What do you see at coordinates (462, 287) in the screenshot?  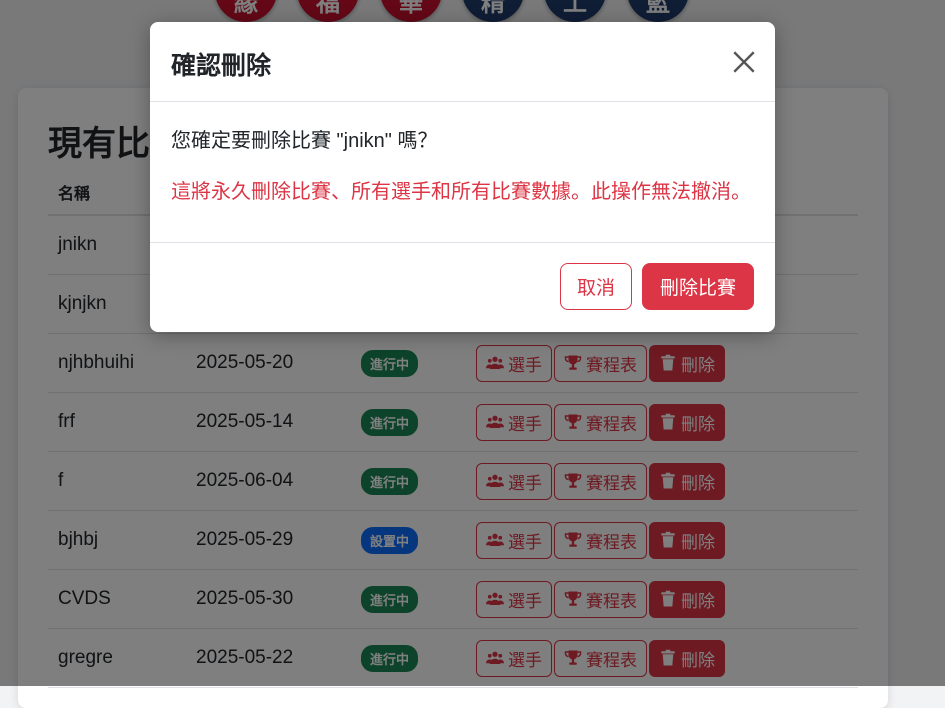 I see `modal-footer: 取消 刪除比賽` at bounding box center [462, 287].